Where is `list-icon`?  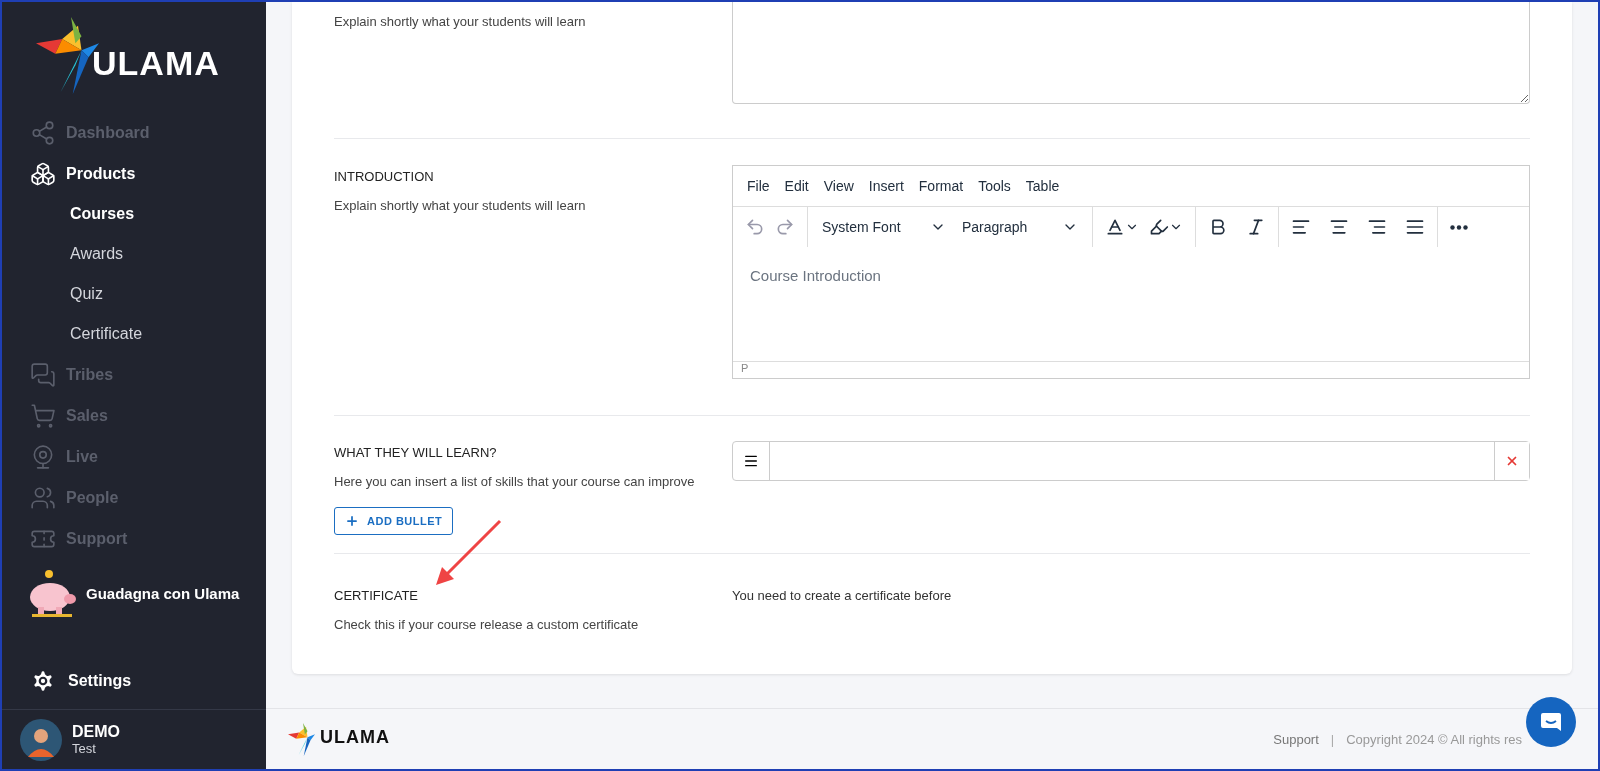
list-icon is located at coordinates (751, 461).